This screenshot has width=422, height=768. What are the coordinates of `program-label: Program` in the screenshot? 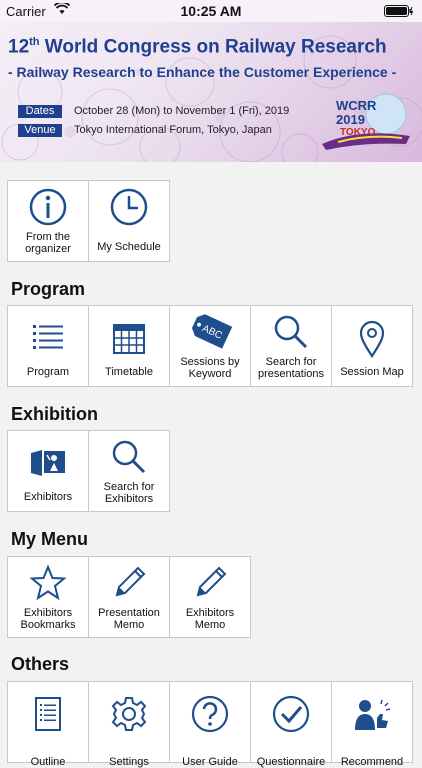 It's located at (48, 372).